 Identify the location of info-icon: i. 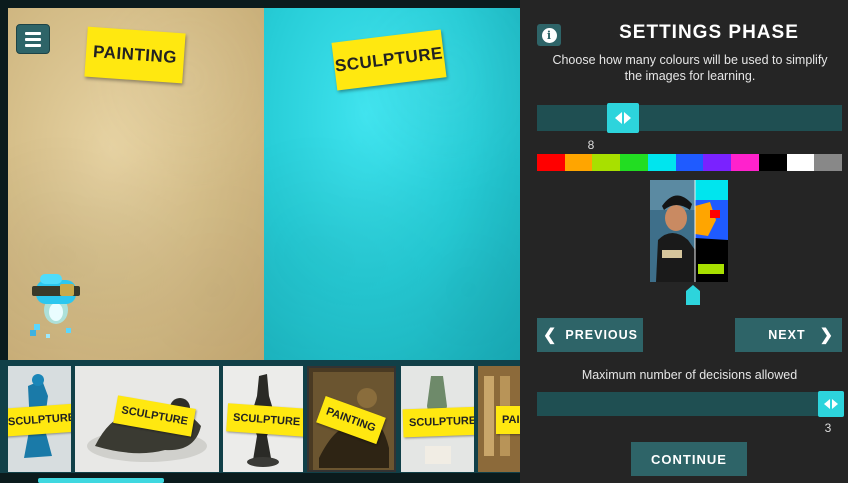
(549, 35).